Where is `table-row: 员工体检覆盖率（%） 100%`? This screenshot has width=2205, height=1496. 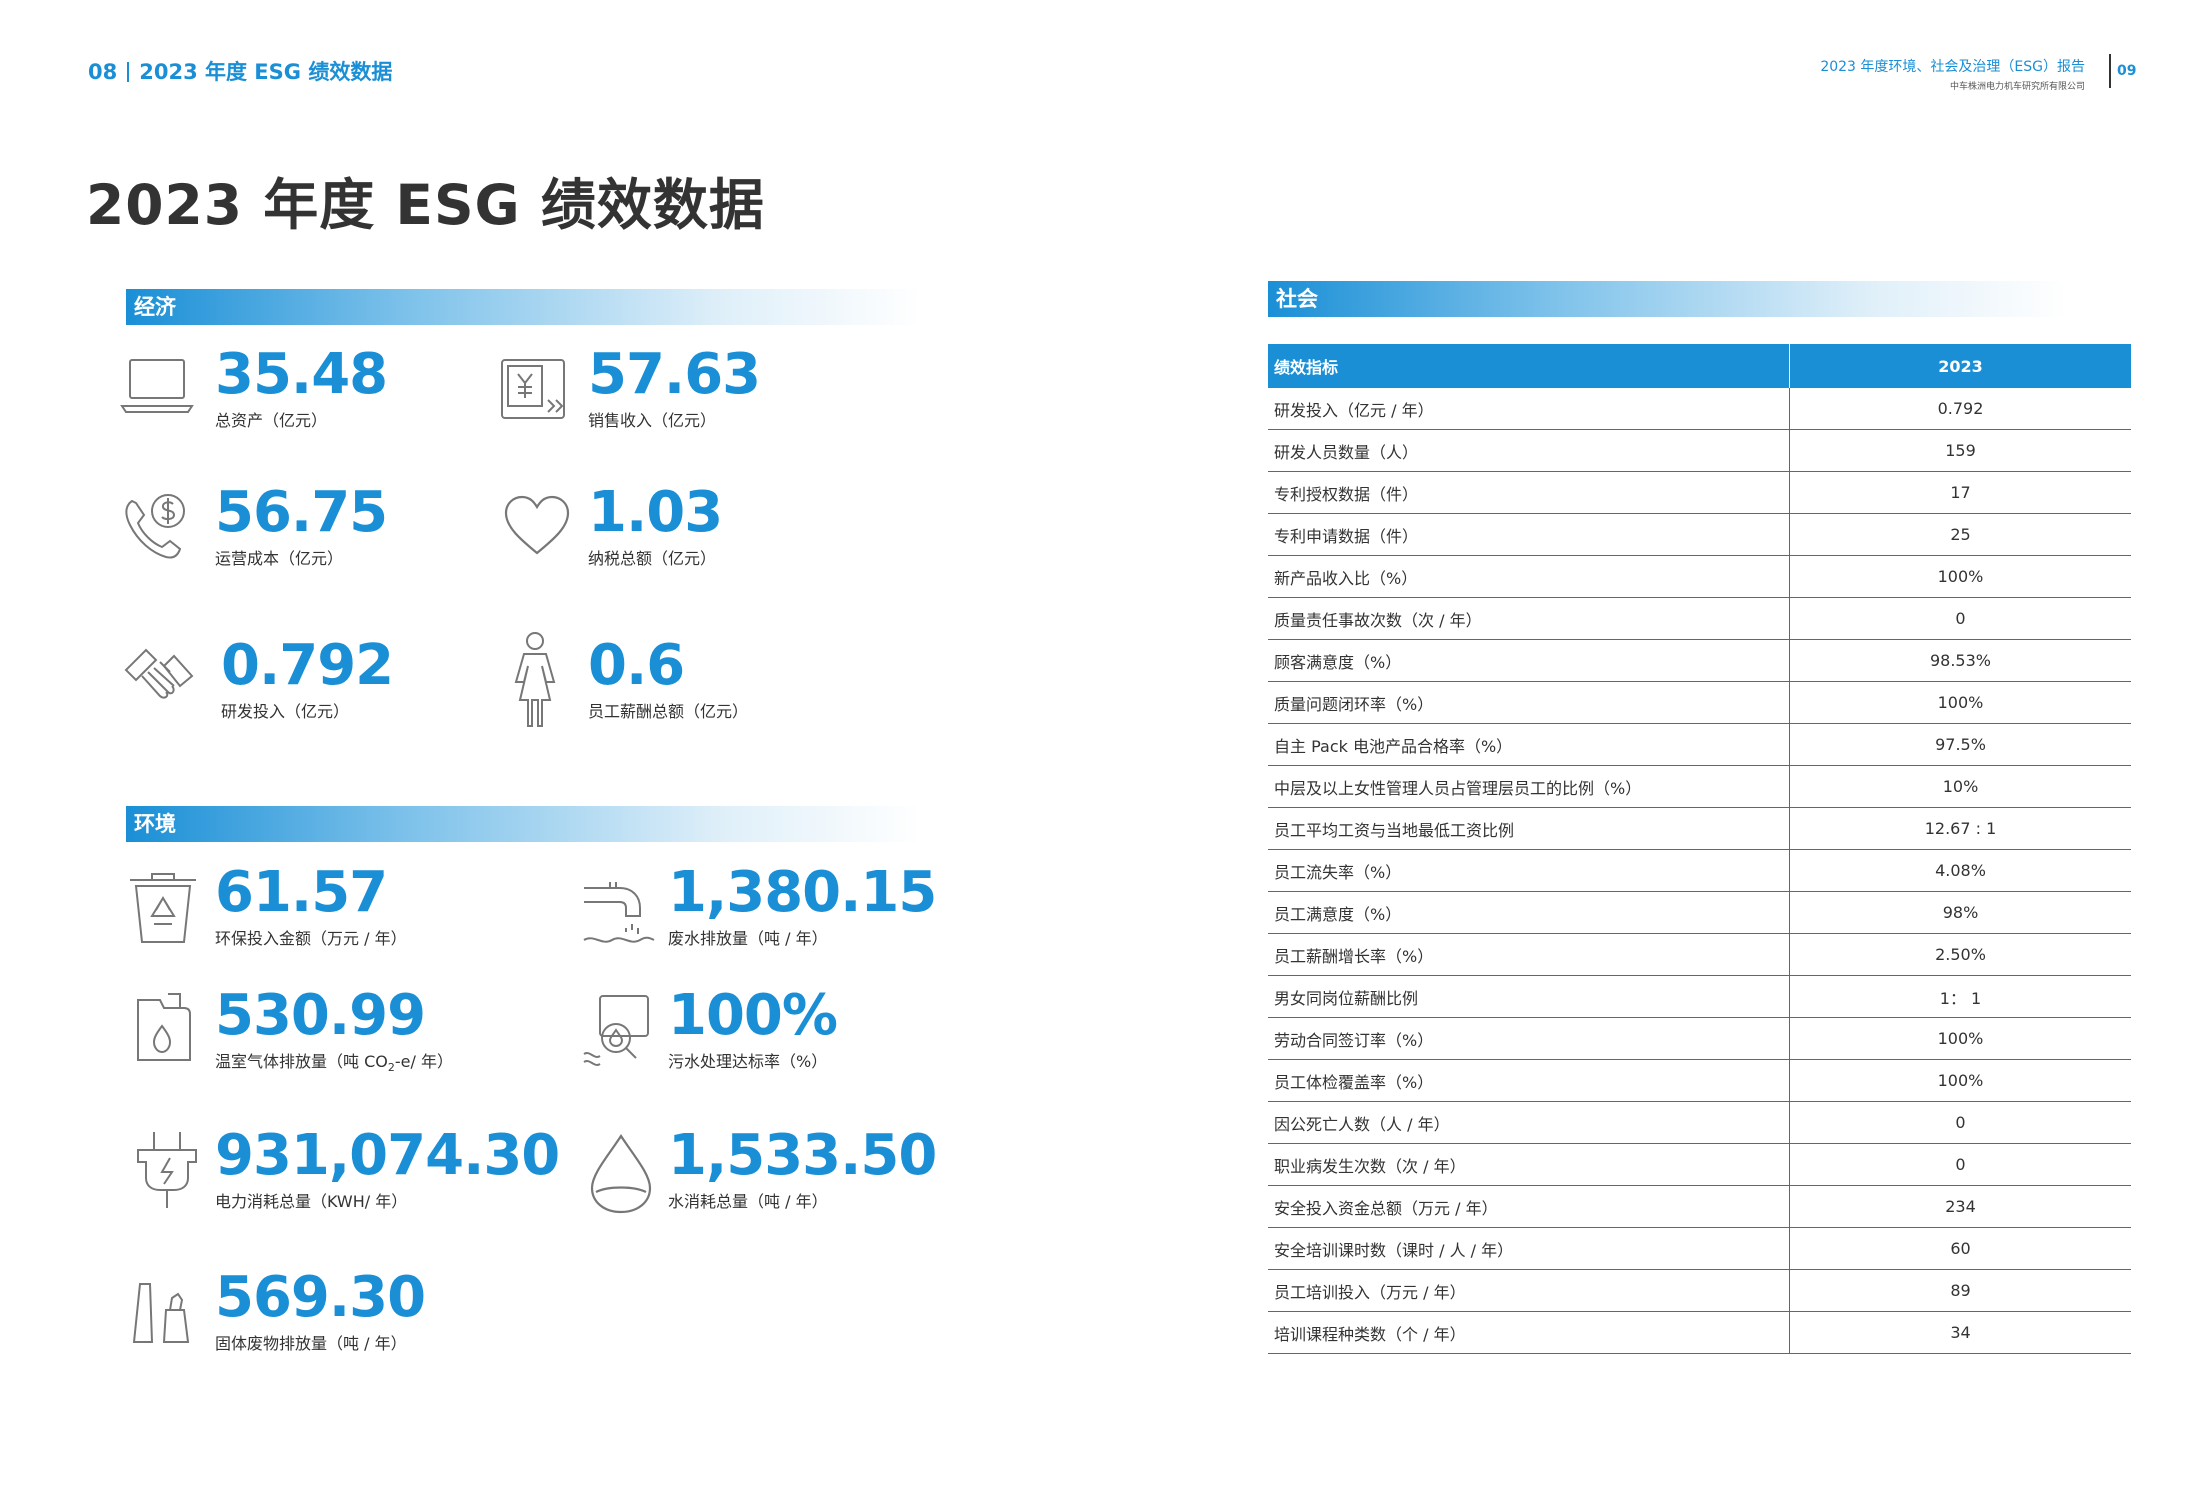 table-row: 员工体检覆盖率（%） 100% is located at coordinates (1699, 1080).